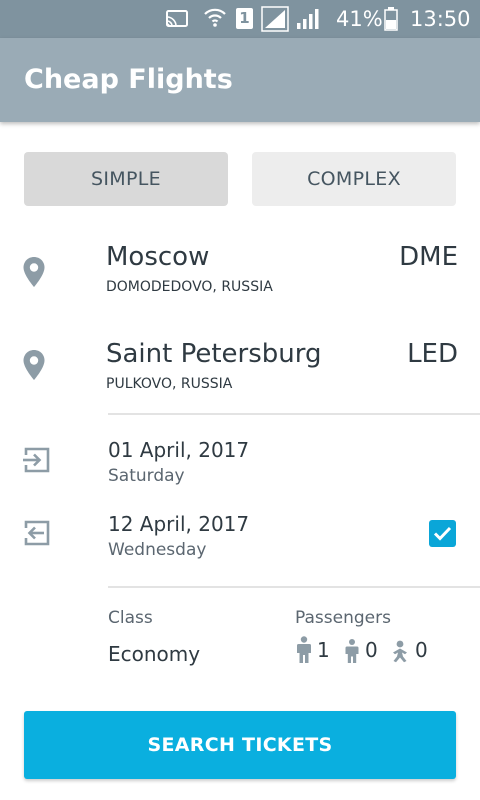 Image resolution: width=480 pixels, height=800 pixels. Describe the element at coordinates (323, 650) in the screenshot. I see `adults-number: 1` at that location.